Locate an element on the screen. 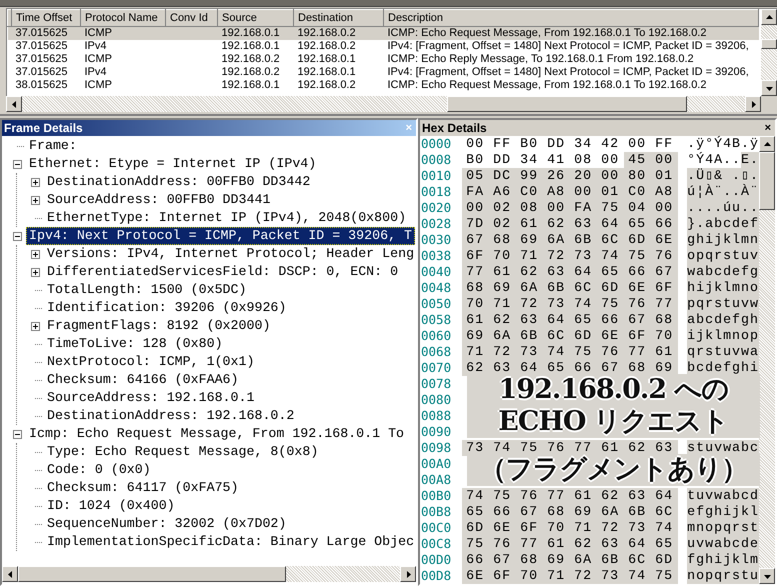 Image resolution: width=777 pixels, height=586 pixels. ascii-text: ghijklmn is located at coordinates (723, 240).